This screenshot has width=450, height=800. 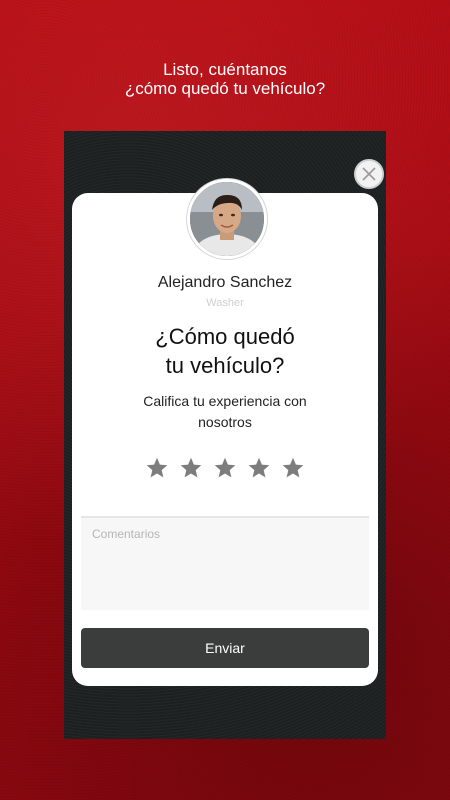 What do you see at coordinates (225, 69) in the screenshot?
I see `header-line-1: Listo, cuéntanos` at bounding box center [225, 69].